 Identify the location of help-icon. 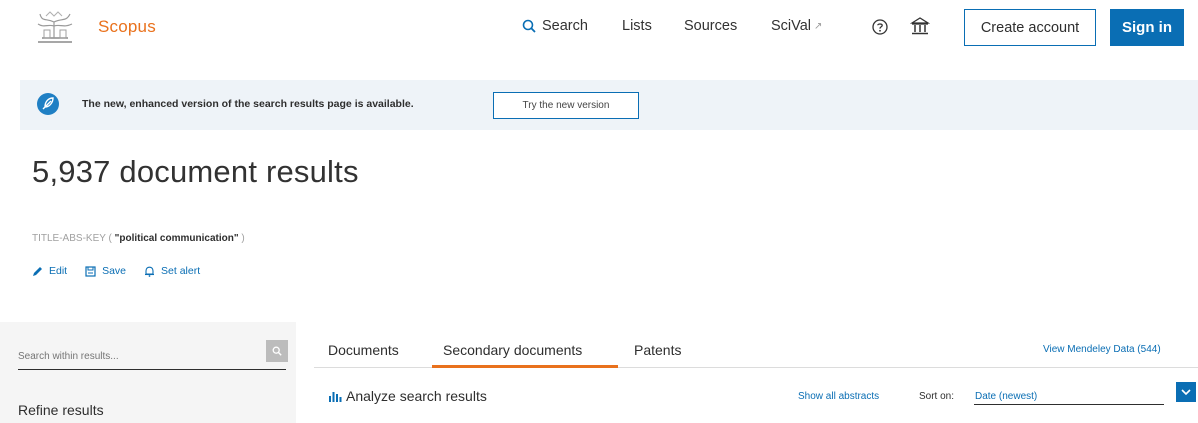
(880, 27).